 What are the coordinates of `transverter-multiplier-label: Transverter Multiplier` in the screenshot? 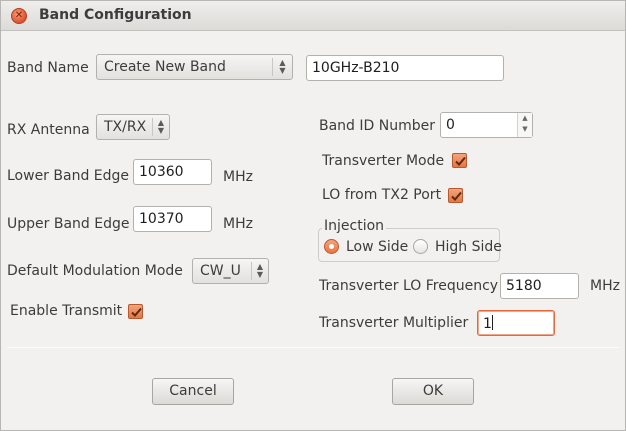 It's located at (394, 323).